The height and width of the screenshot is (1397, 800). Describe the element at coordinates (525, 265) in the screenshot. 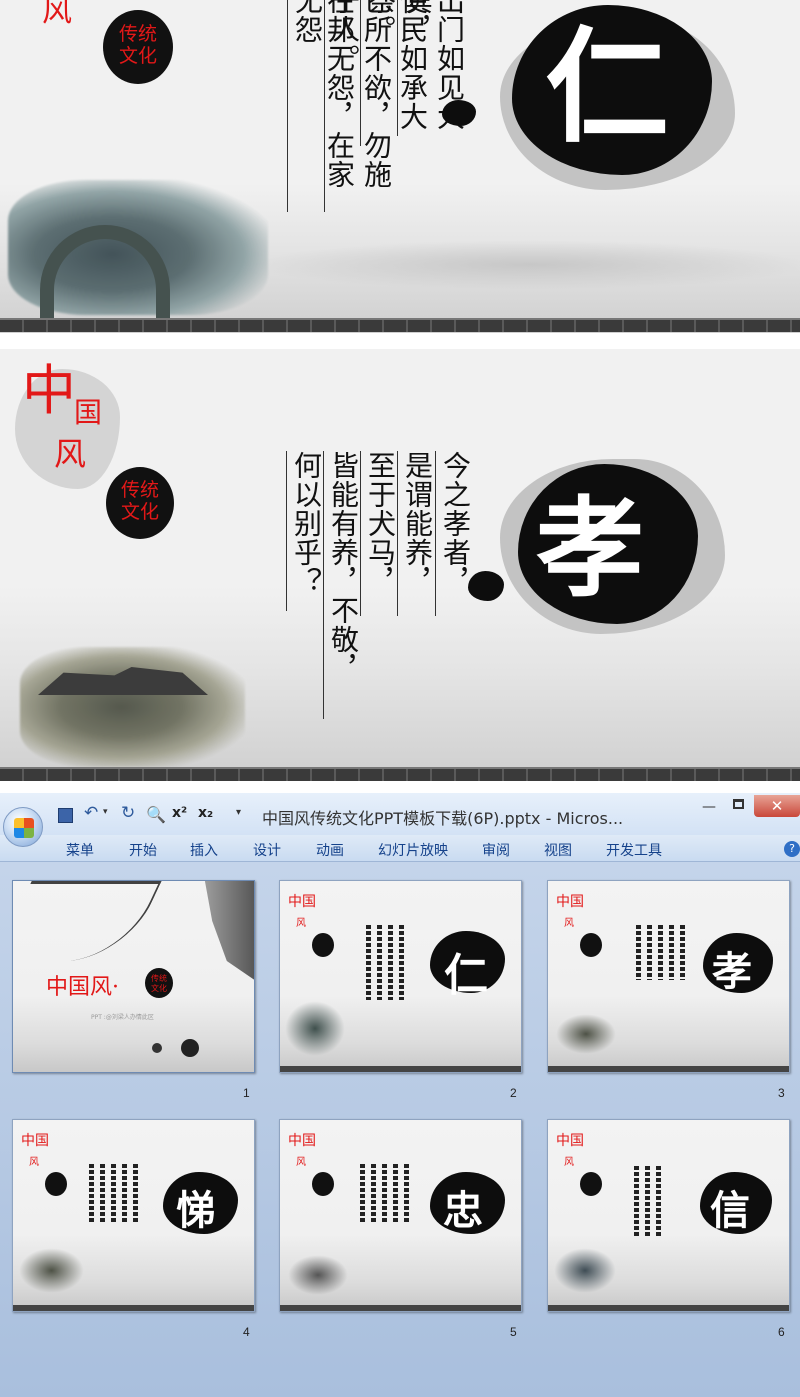

I see `mist` at that location.